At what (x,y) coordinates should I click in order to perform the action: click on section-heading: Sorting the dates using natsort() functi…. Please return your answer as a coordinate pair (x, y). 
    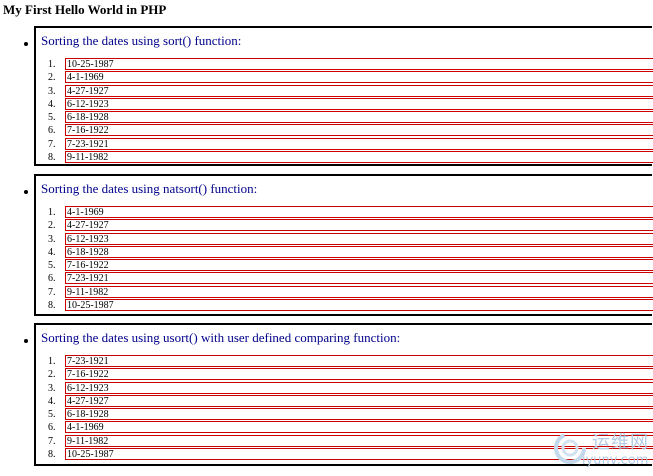
    Looking at the image, I should click on (149, 188).